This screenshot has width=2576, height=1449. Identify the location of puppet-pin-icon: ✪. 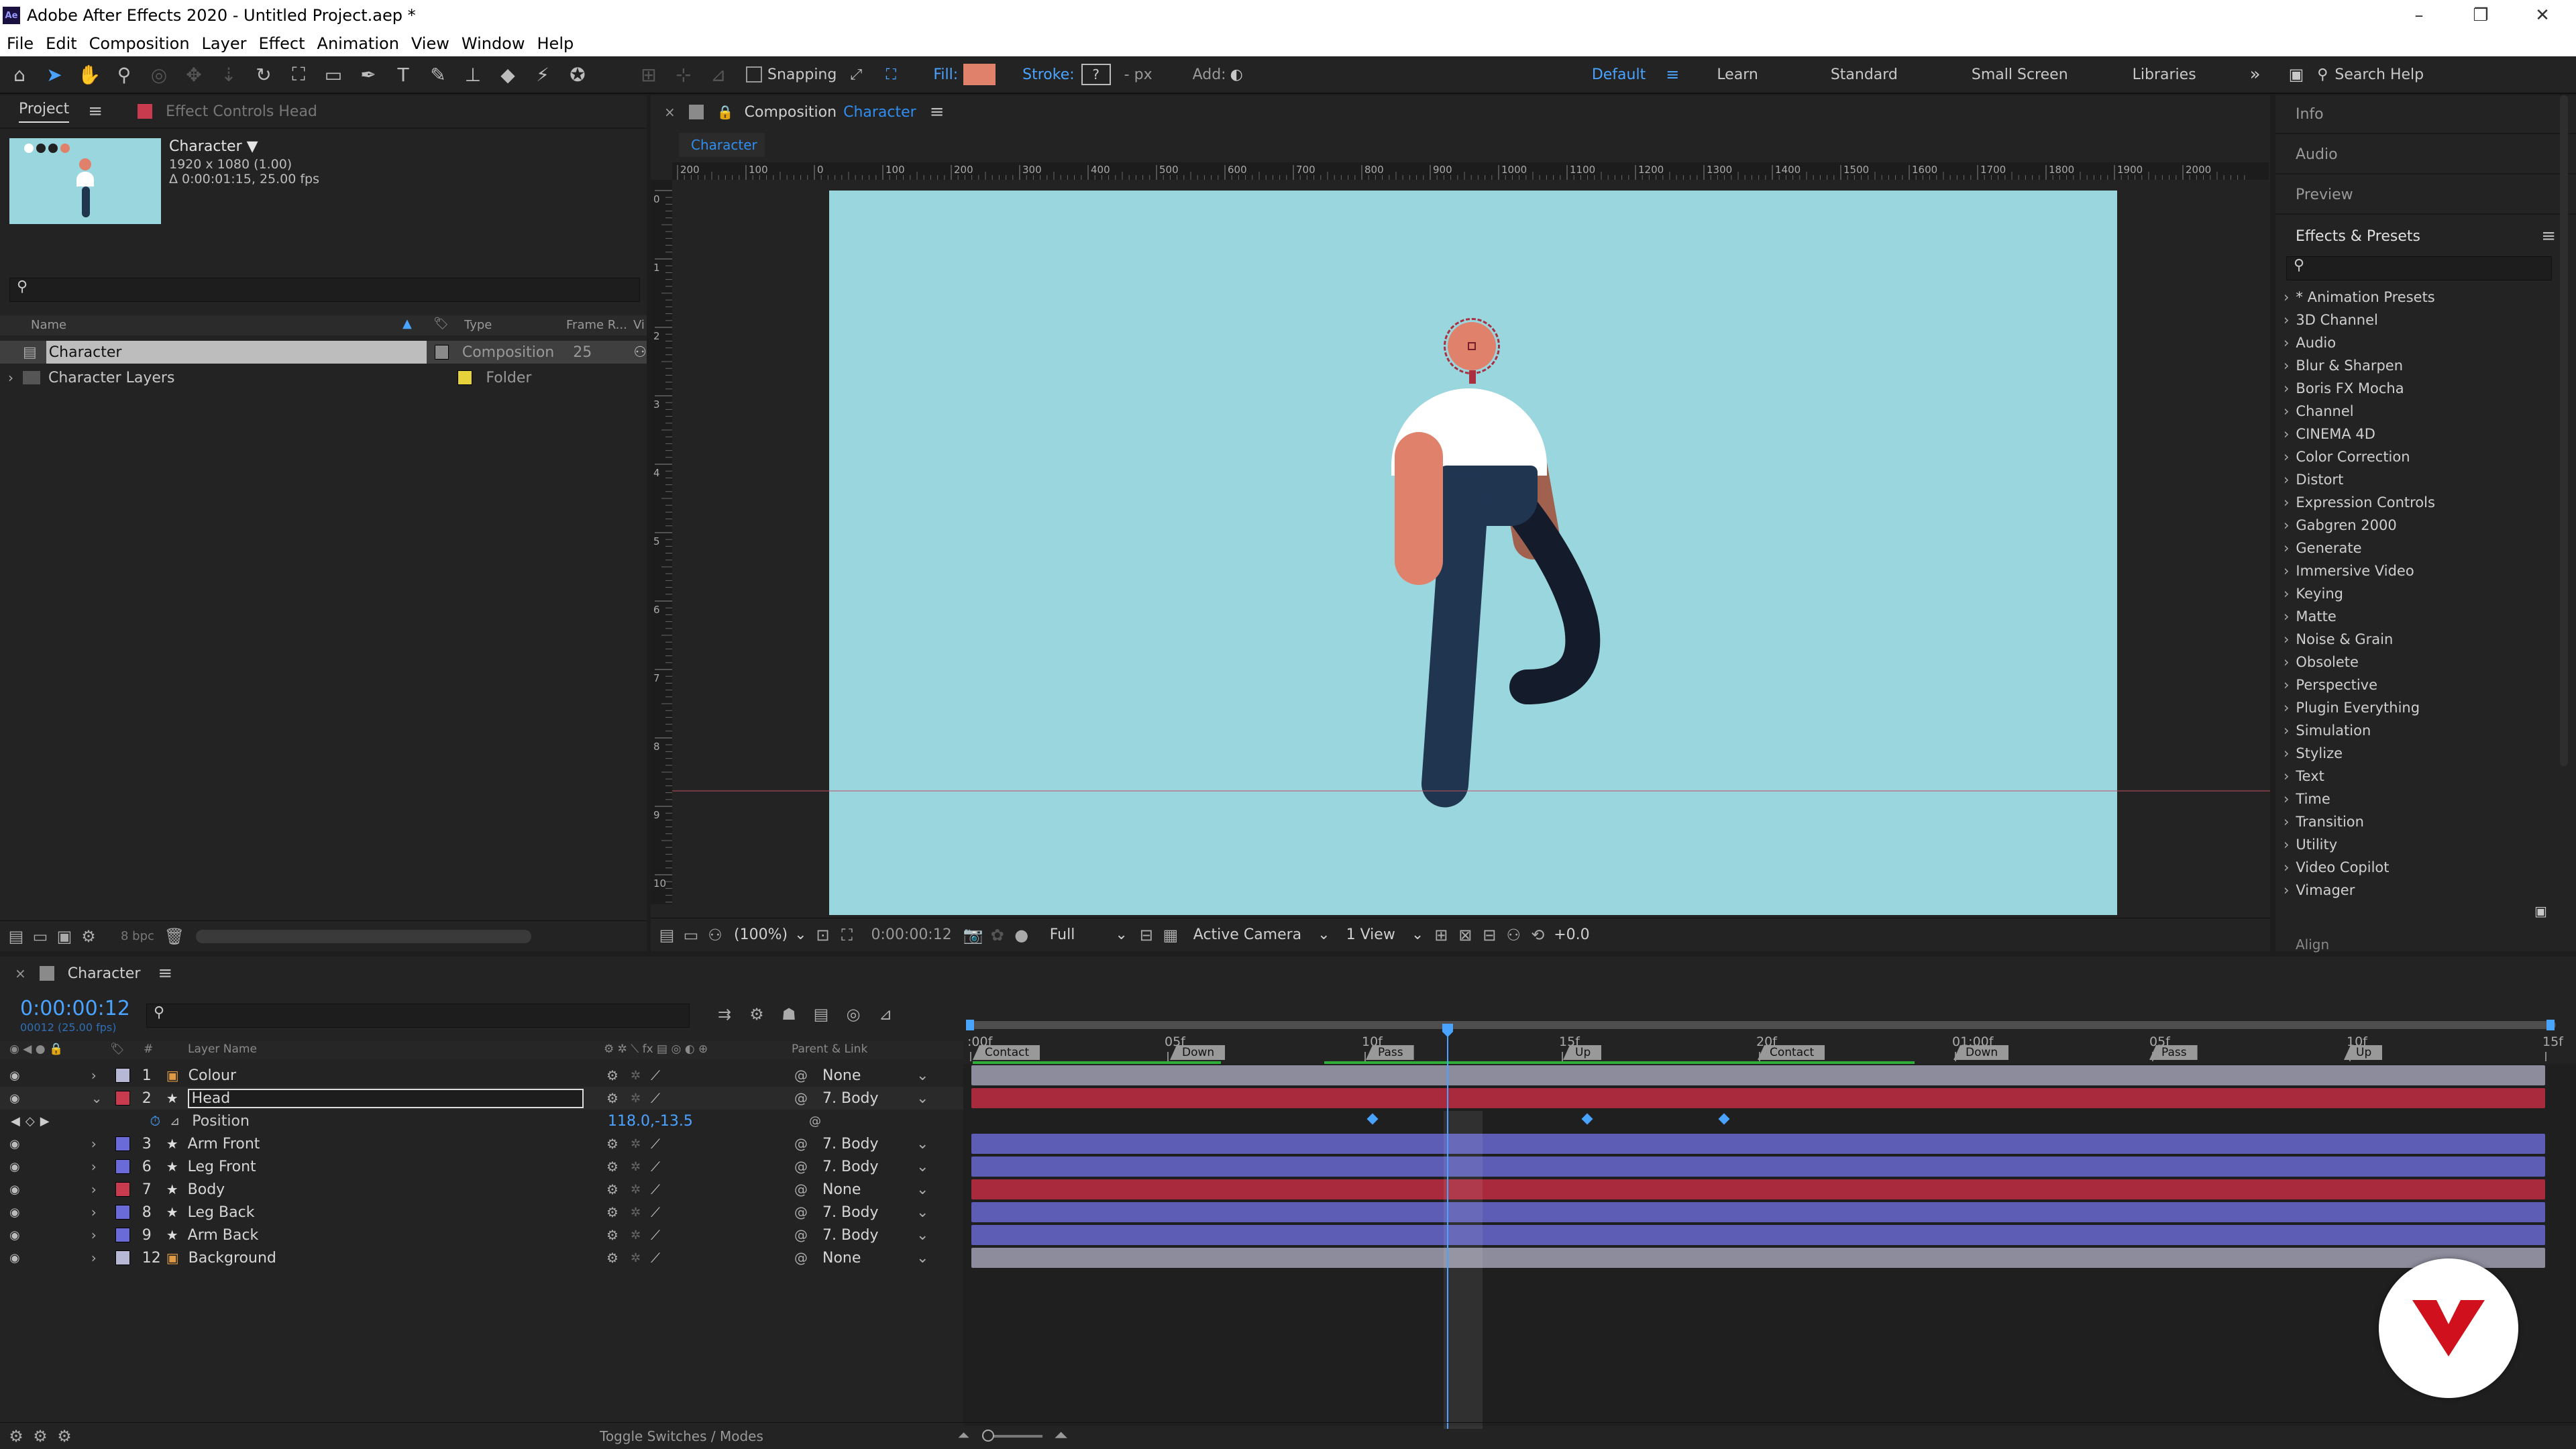
(577, 74).